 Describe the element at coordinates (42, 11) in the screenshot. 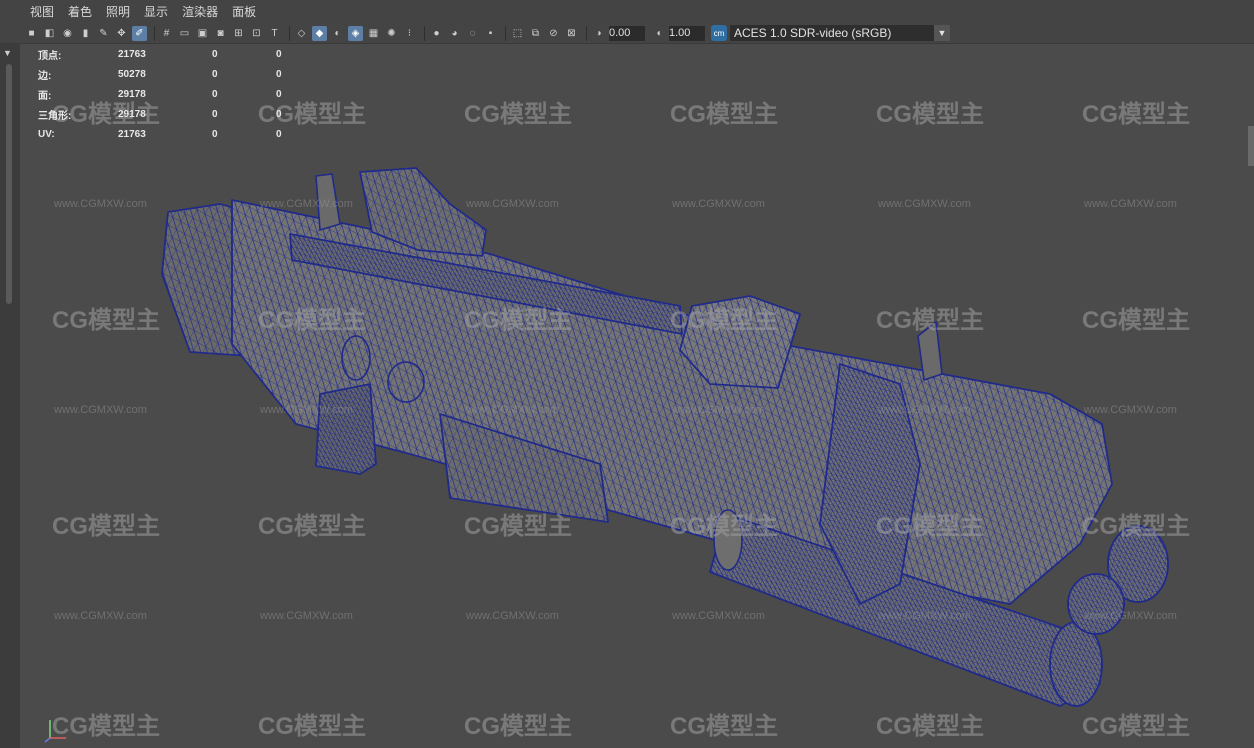

I see `menu-view: 视图` at that location.